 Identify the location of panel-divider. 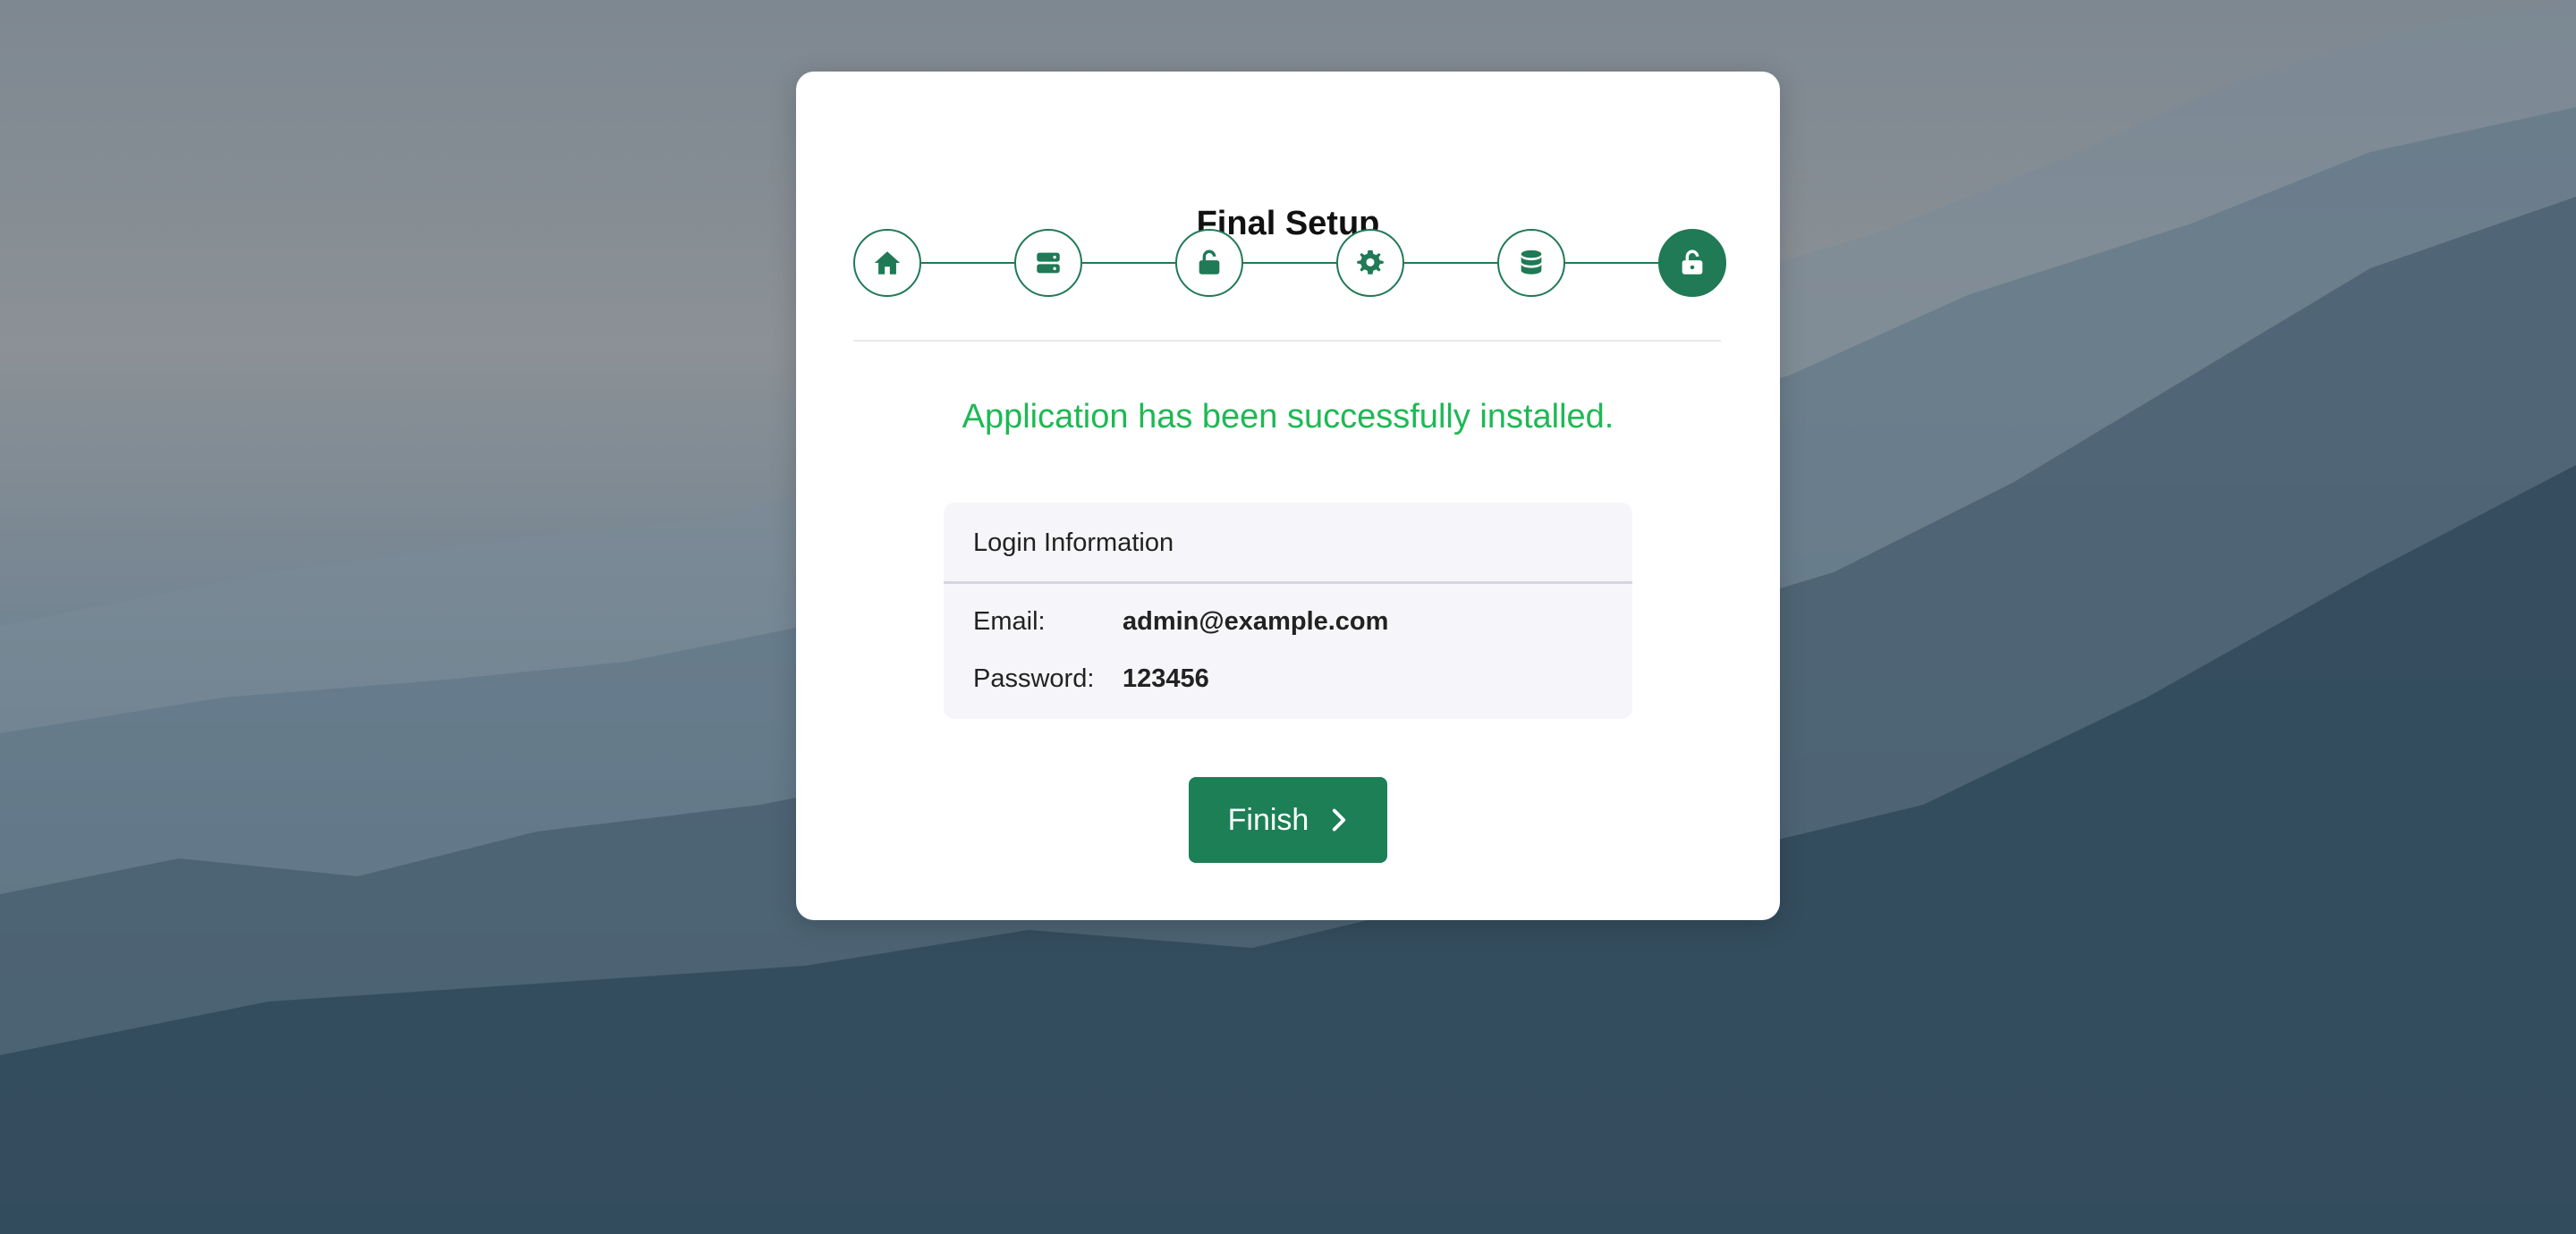
(1288, 582).